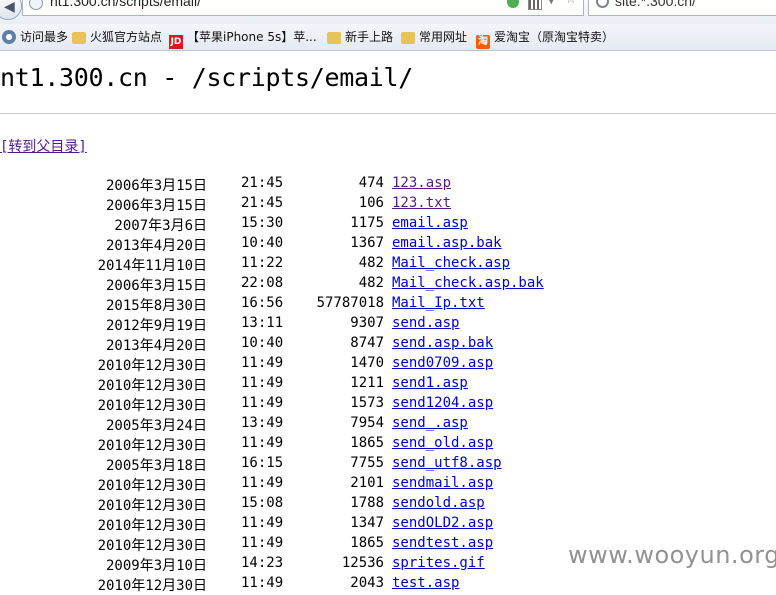 Image resolution: width=776 pixels, height=595 pixels. Describe the element at coordinates (262, 283) in the screenshot. I see `file-time: 22:08` at that location.